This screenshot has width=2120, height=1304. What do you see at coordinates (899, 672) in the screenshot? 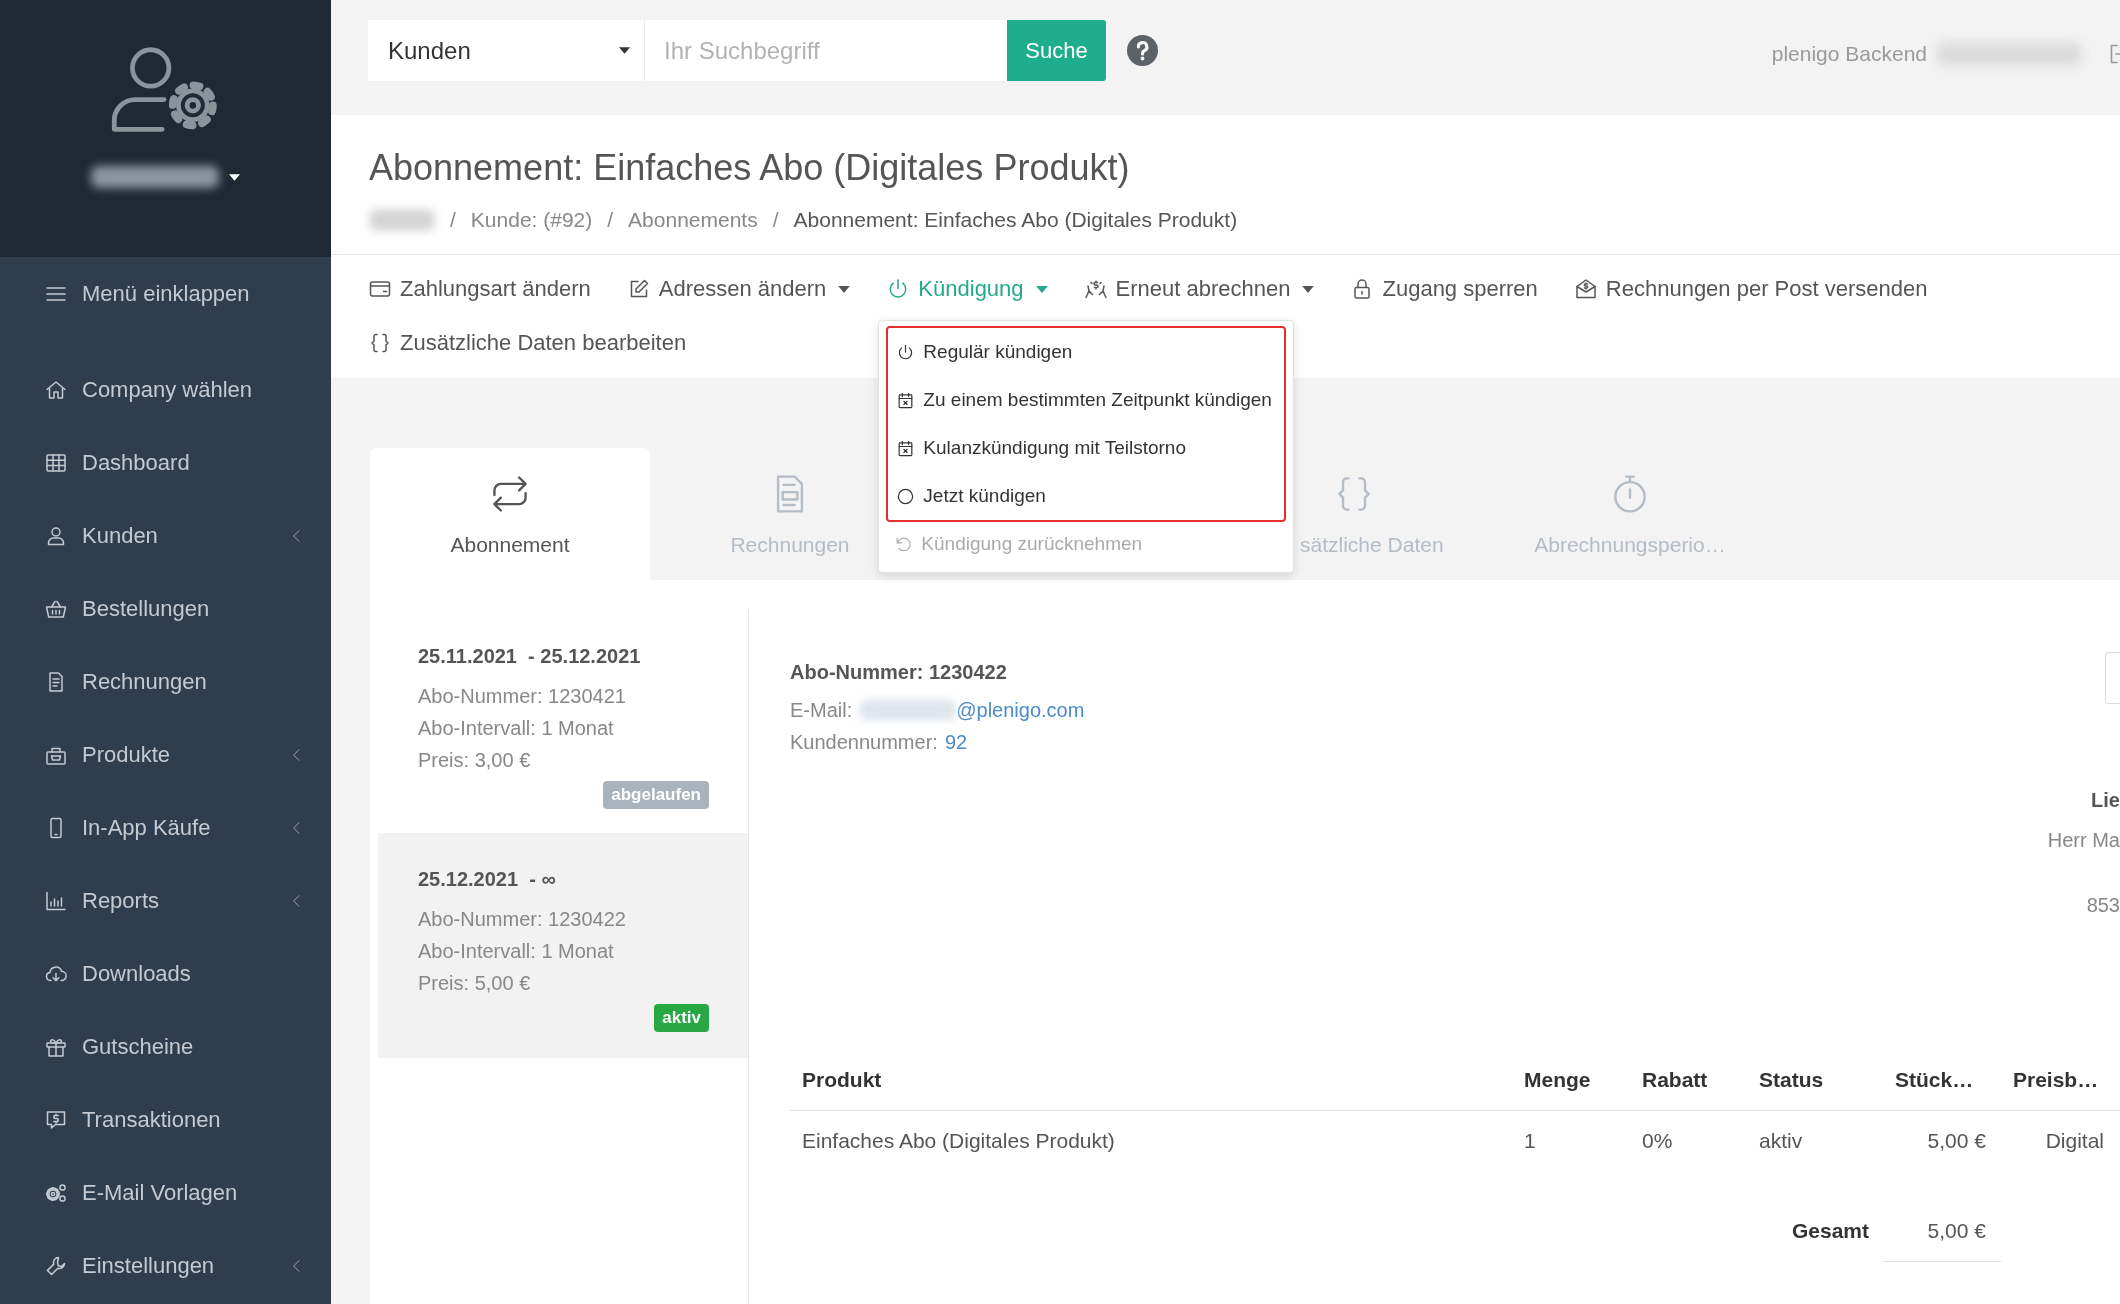
I see `subscription-number: Abo-Nummer: 1230422` at bounding box center [899, 672].